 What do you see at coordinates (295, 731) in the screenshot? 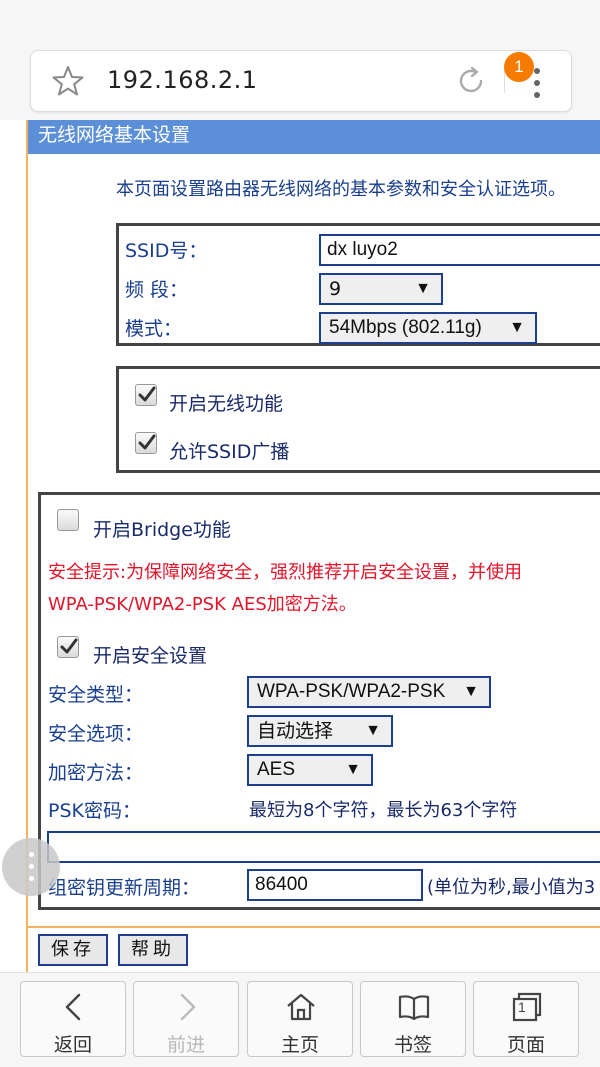
I see `security-option-value: 自动选择` at bounding box center [295, 731].